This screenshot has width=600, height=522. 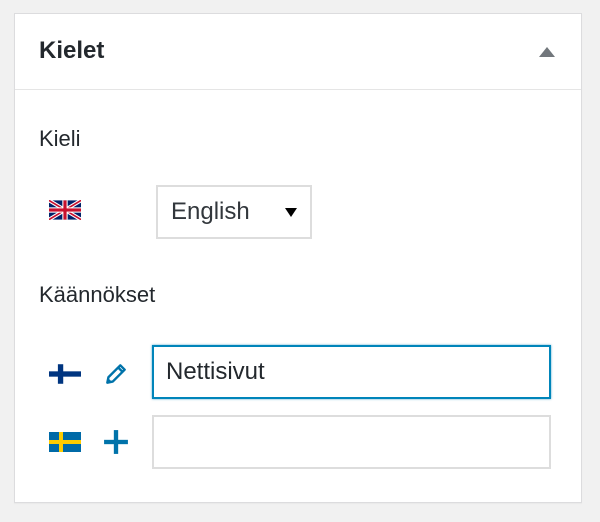 I want to click on add-translation-button, so click(x=116, y=442).